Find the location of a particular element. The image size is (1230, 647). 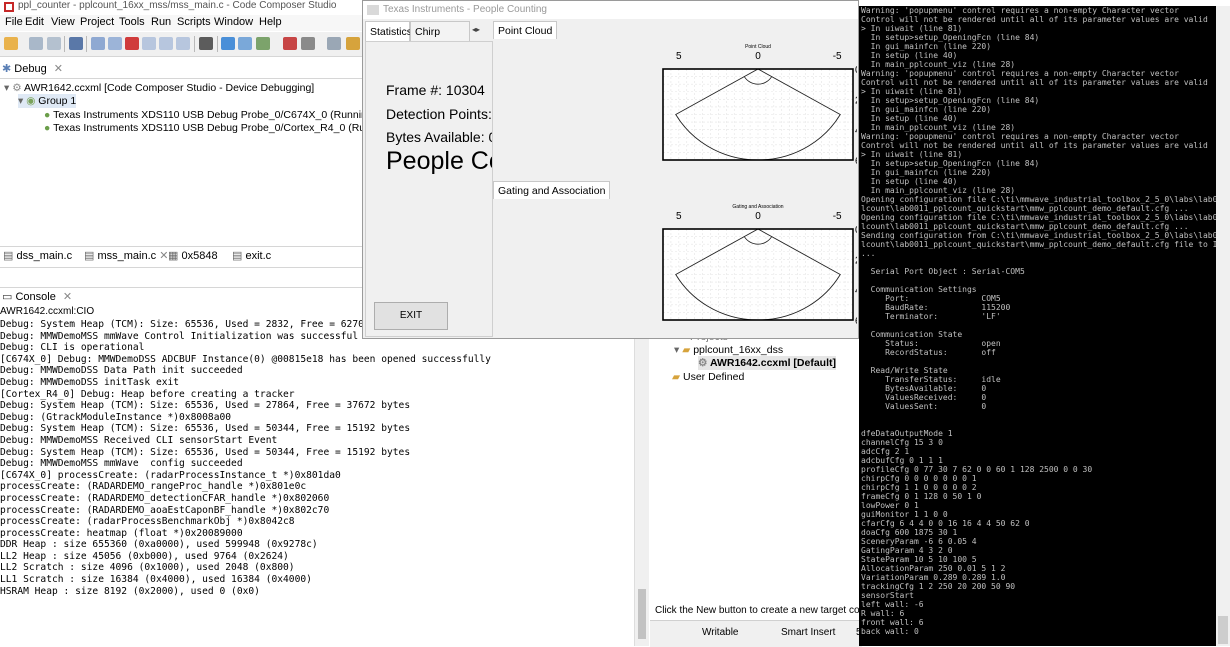

matlab-figure-icon is located at coordinates (373, 10).